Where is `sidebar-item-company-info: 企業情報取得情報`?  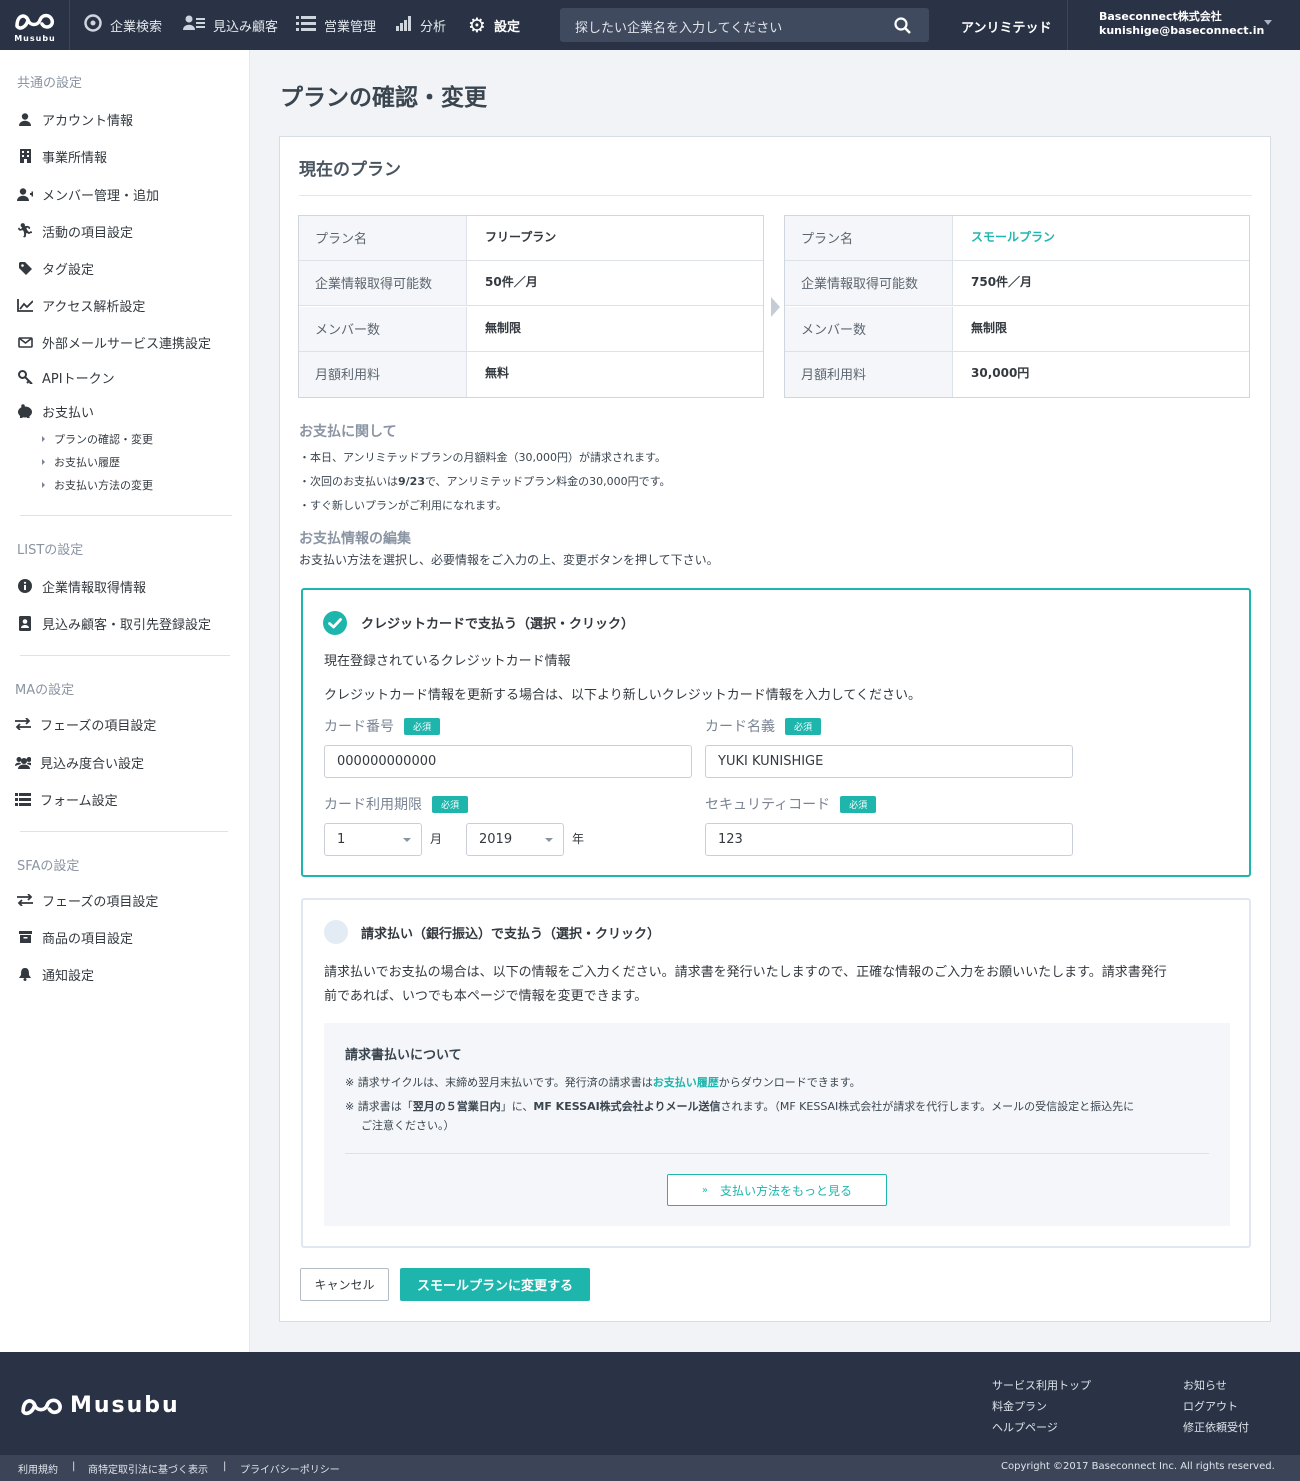
sidebar-item-company-info: 企業情報取得情報 is located at coordinates (81, 586).